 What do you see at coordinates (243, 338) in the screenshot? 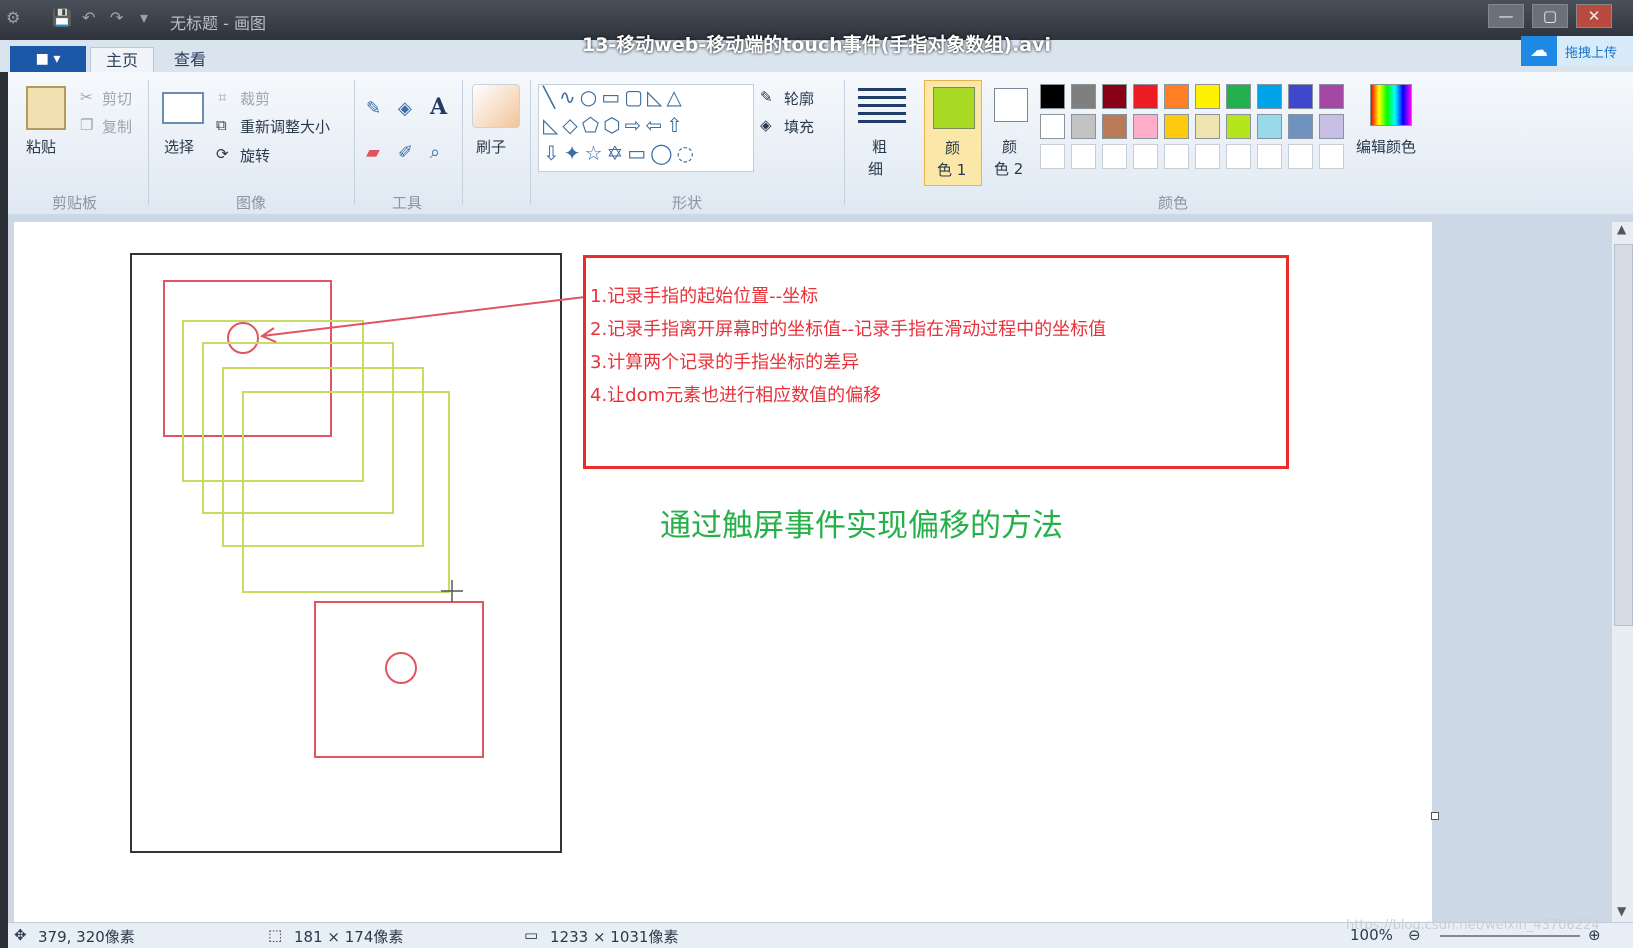
I see `start-touch-circle` at bounding box center [243, 338].